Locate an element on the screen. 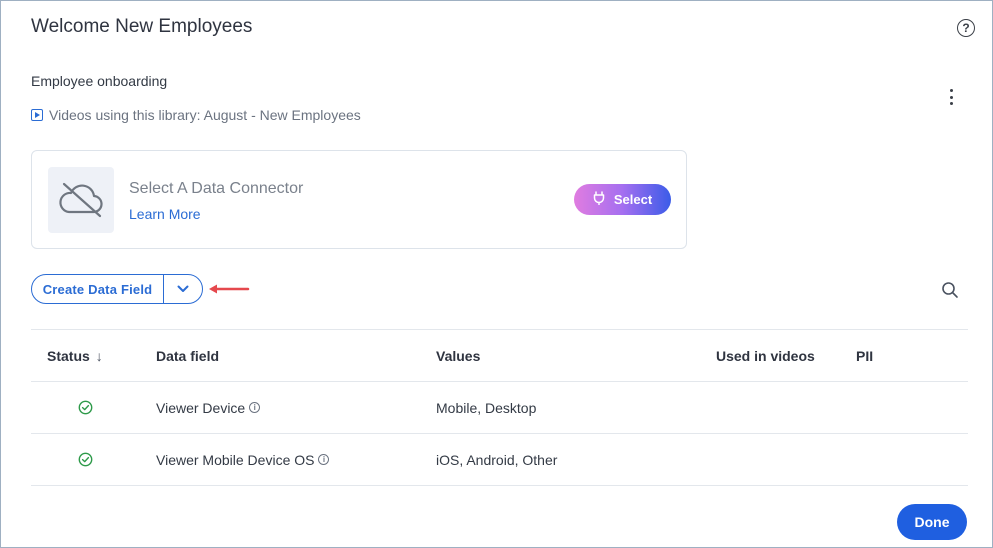 This screenshot has height=548, width=993. data-field-label: Viewer Mobile Device OS is located at coordinates (235, 459).